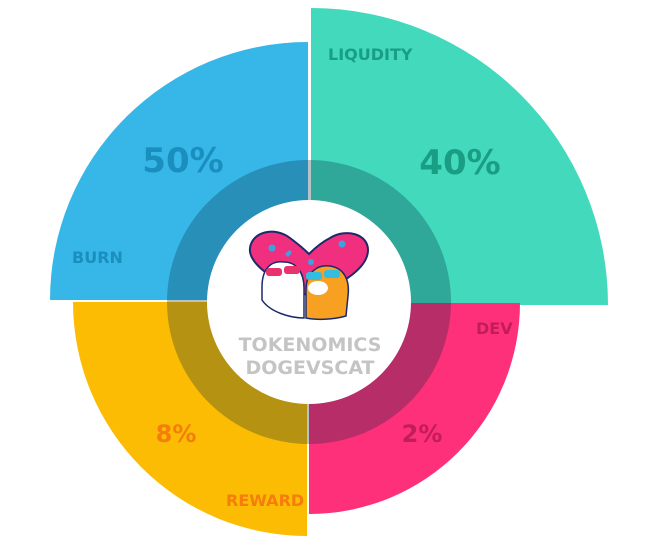 Image resolution: width=656 pixels, height=545 pixels. I want to click on value-burn: 50%, so click(182, 161).